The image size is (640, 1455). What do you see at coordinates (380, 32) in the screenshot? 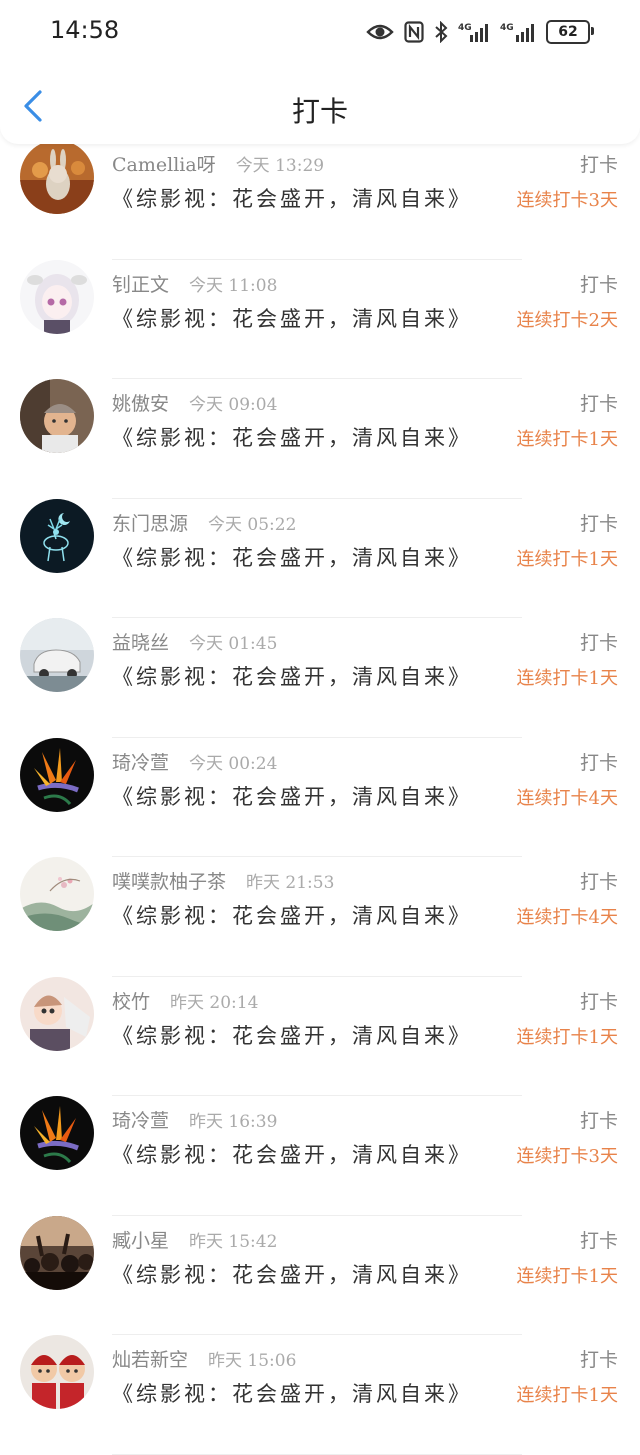
I see `eye-icon` at bounding box center [380, 32].